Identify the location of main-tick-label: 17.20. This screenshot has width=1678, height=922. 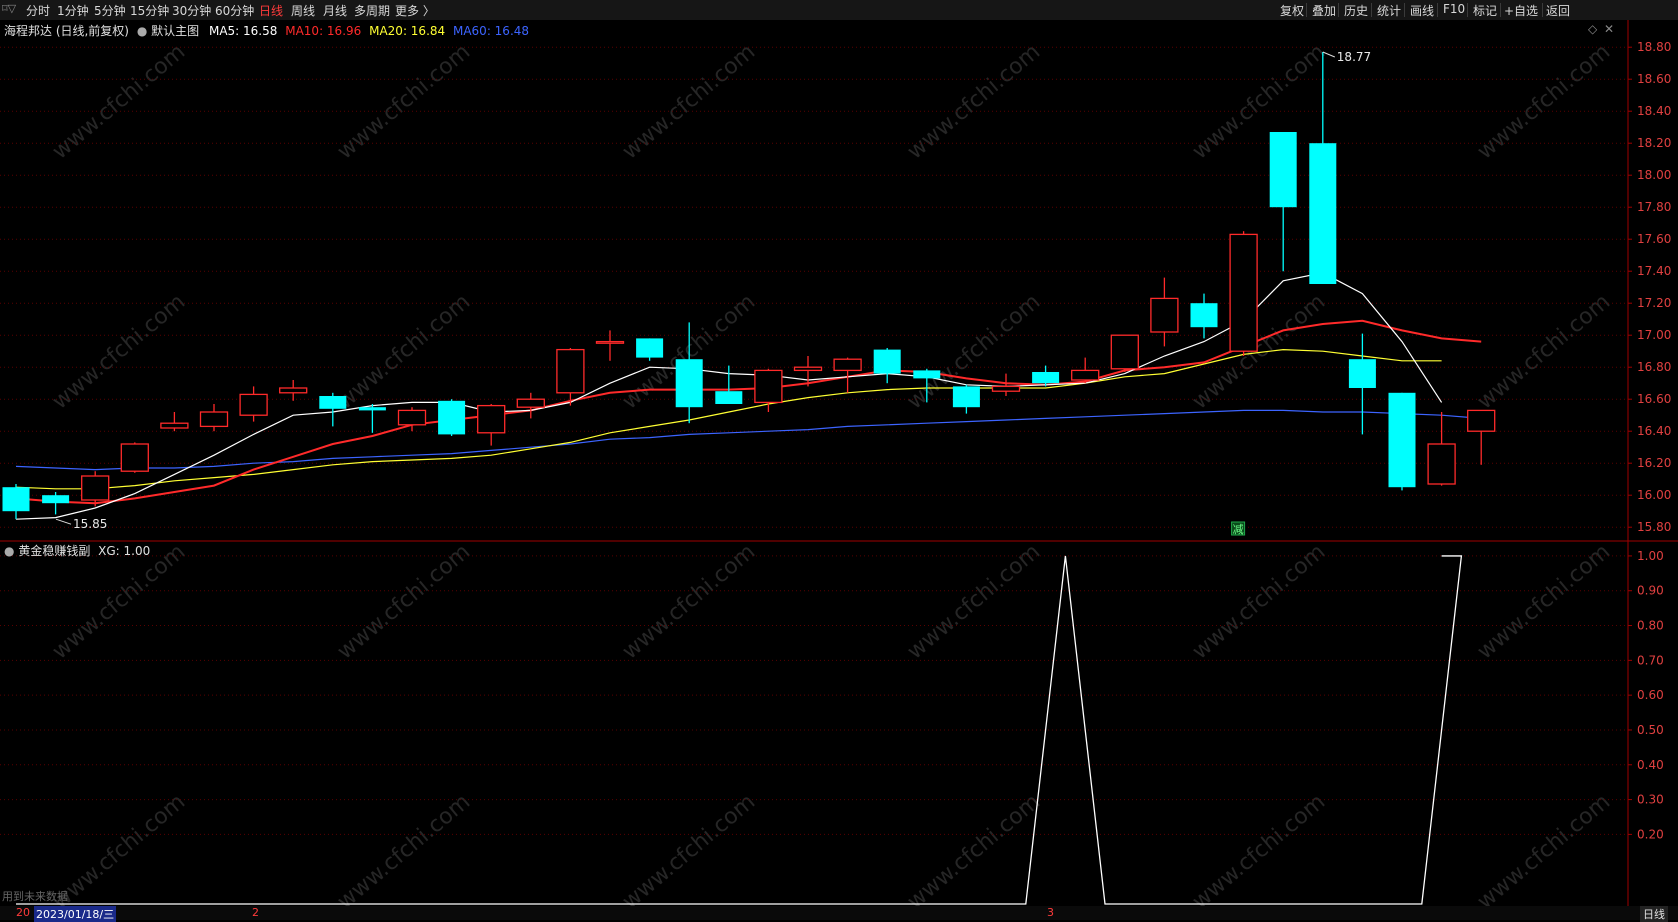
(1654, 303).